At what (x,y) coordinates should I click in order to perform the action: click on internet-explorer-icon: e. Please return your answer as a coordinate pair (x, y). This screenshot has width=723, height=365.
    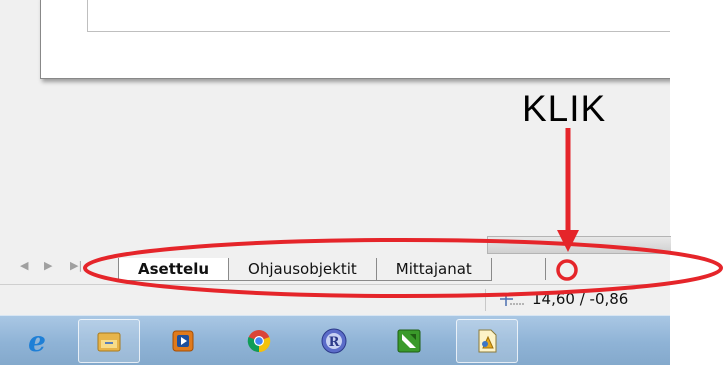
    Looking at the image, I should click on (37, 341).